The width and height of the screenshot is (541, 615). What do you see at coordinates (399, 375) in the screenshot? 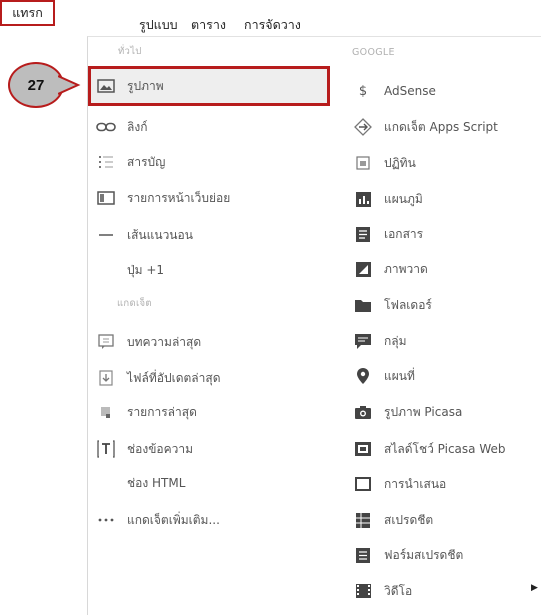
I see `menu-item-label: แผนที่` at bounding box center [399, 375].